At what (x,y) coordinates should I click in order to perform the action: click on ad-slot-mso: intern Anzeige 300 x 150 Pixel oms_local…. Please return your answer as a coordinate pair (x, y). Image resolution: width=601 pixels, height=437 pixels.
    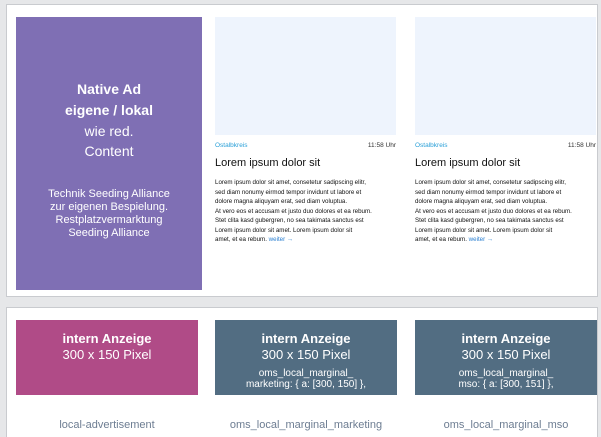
    Looking at the image, I should click on (506, 357).